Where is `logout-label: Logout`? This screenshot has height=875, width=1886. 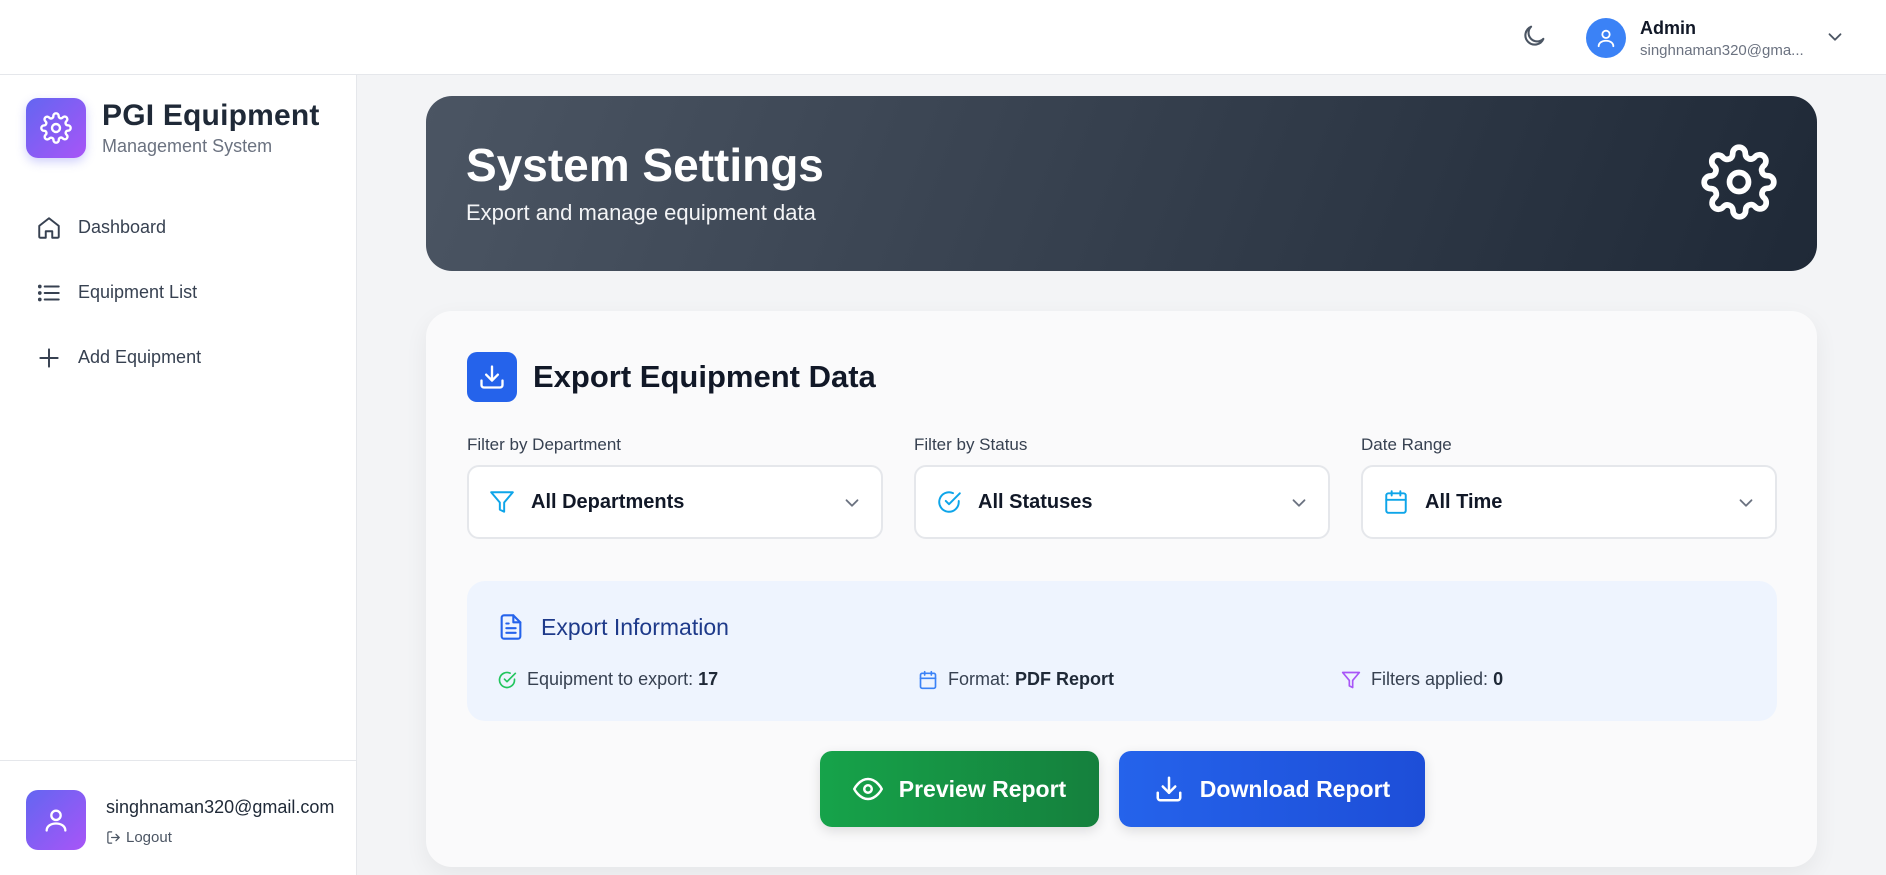
logout-label: Logout is located at coordinates (149, 837).